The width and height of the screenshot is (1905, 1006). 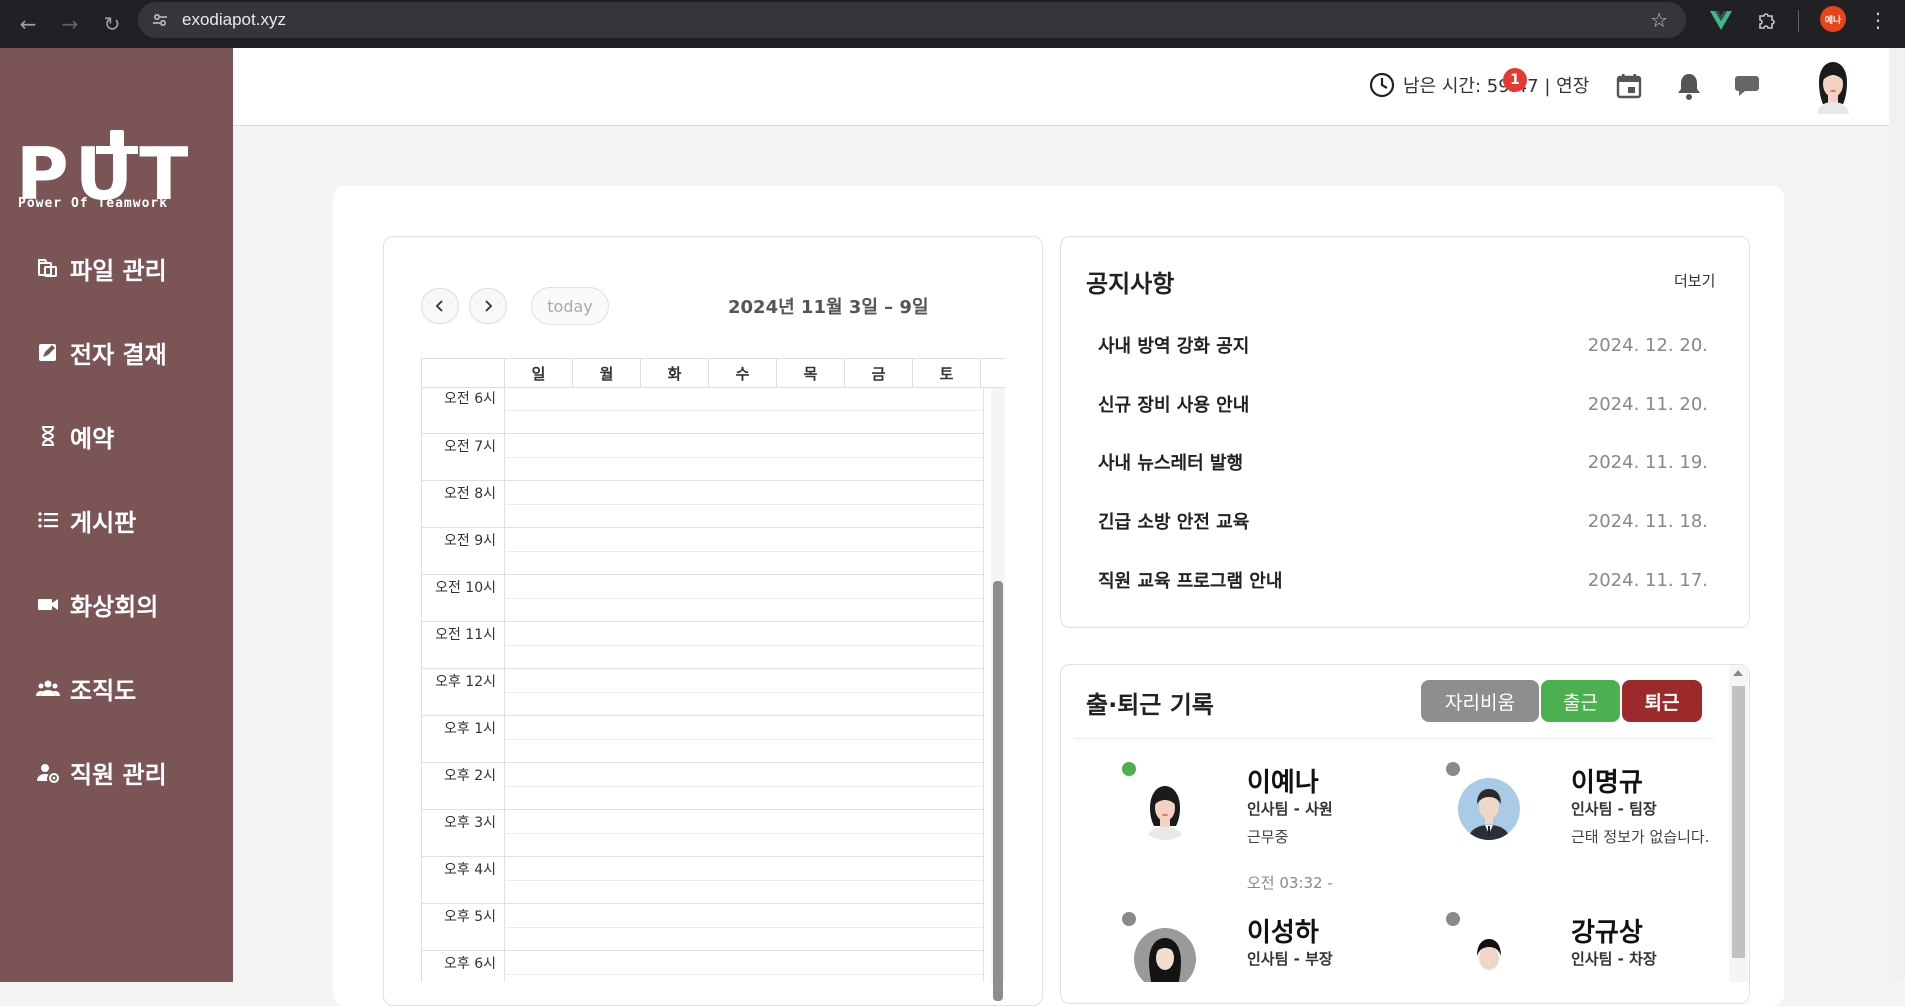 I want to click on notice-item-date: 2024. 12. 20., so click(x=1647, y=345).